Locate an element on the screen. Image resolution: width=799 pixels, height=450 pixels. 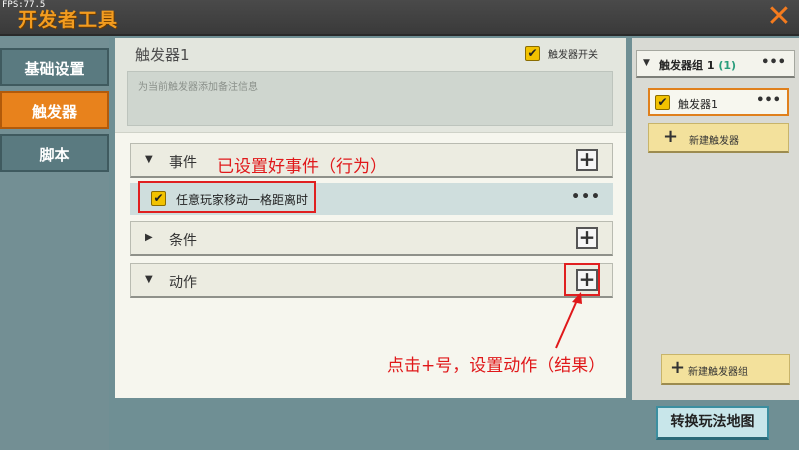
switch-map-button: 转换玩法地图 is located at coordinates (712, 423).